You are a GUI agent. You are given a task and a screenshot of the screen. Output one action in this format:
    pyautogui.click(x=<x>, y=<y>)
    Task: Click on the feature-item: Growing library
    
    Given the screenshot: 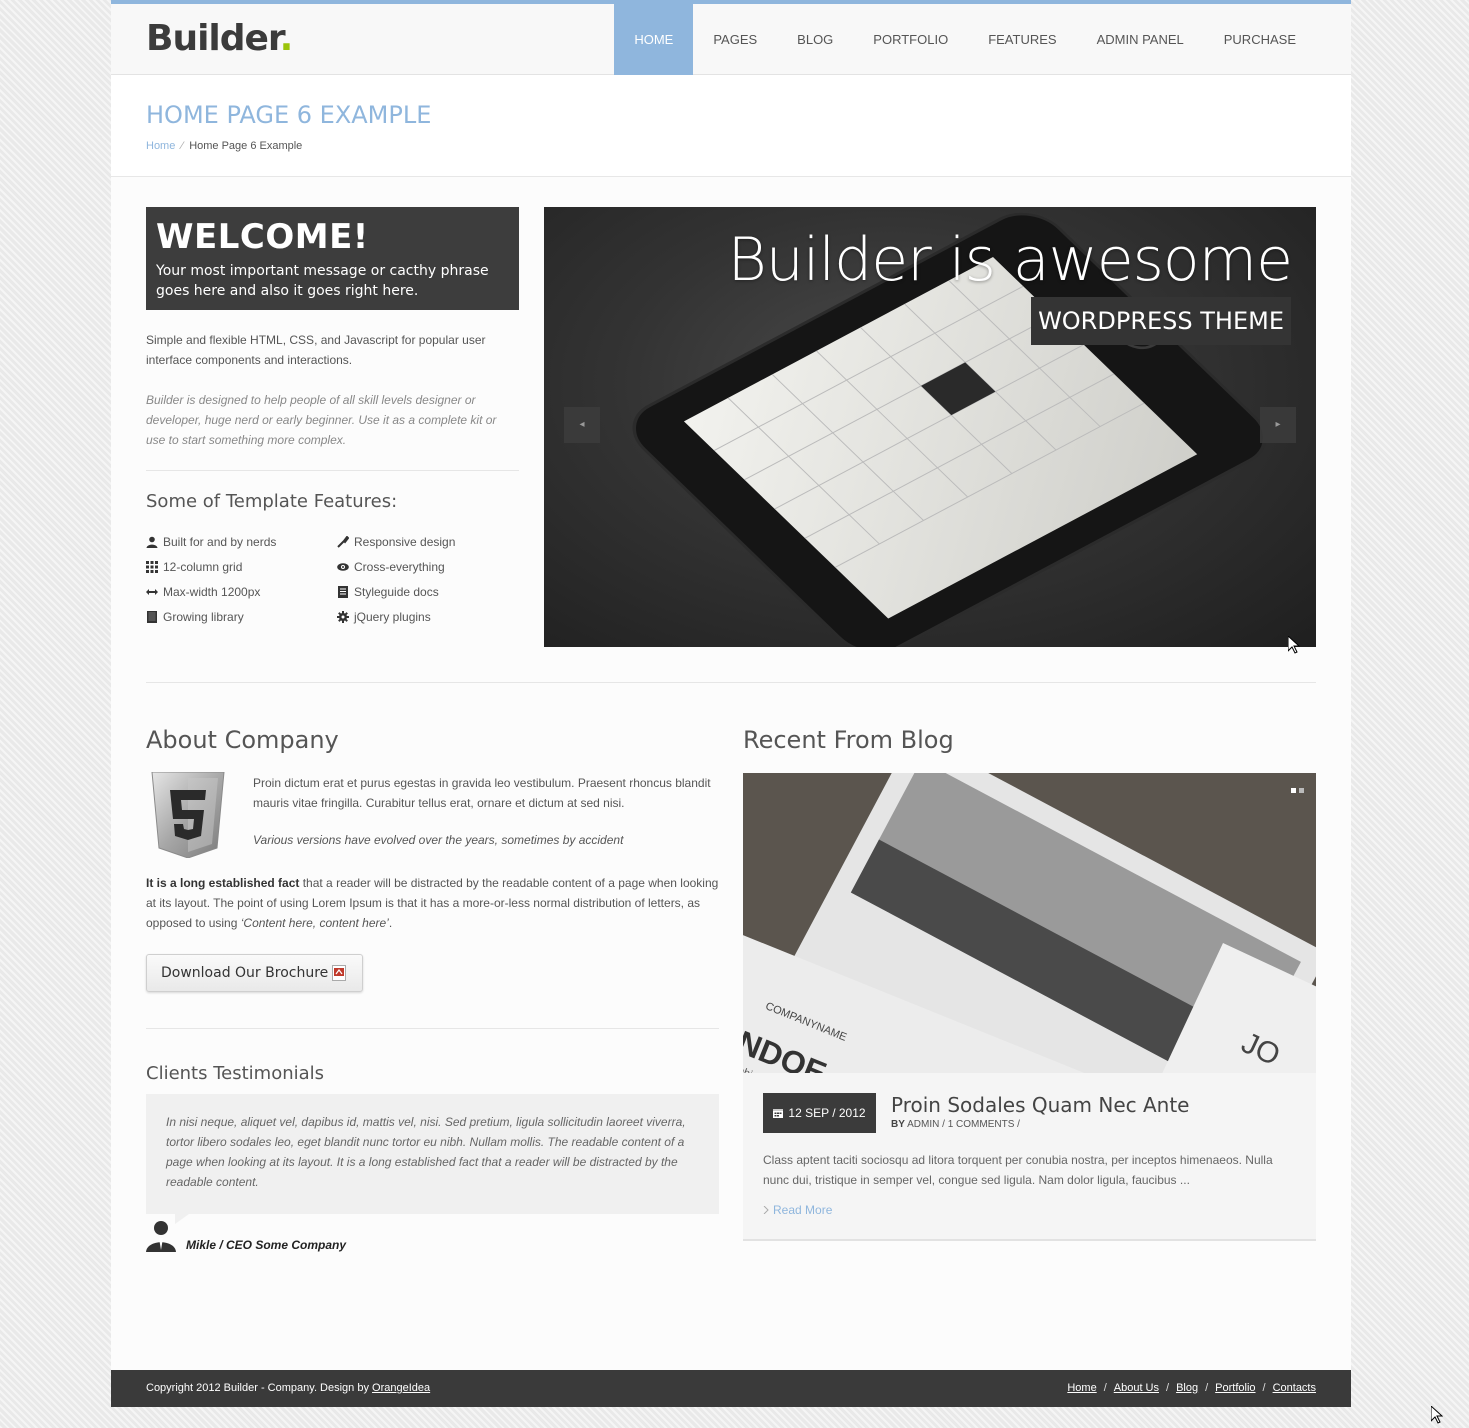 What is the action you would take?
    pyautogui.click(x=195, y=617)
    